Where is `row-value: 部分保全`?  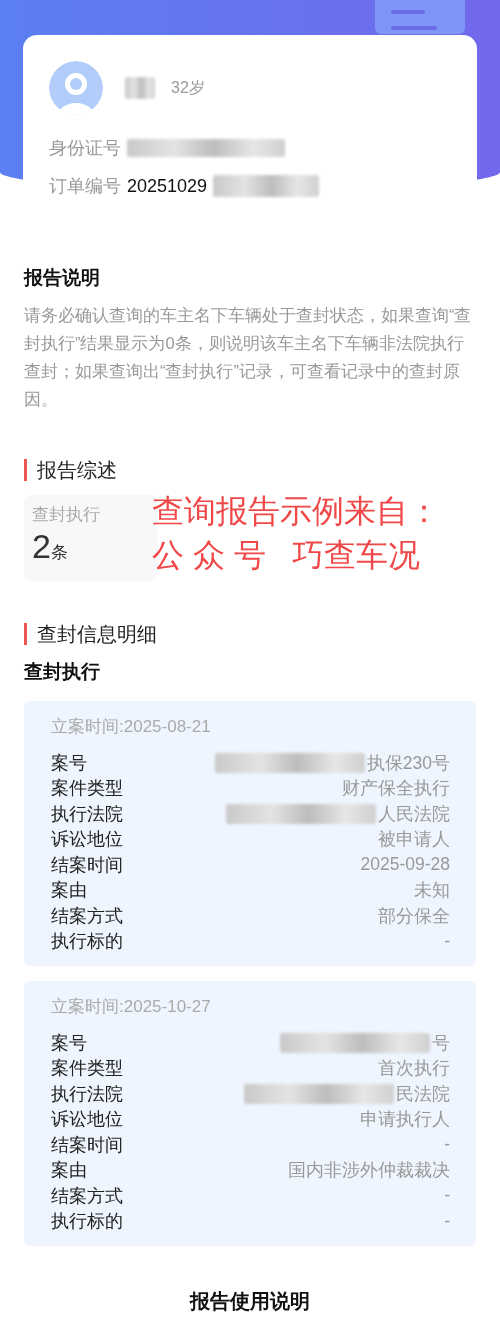 row-value: 部分保全 is located at coordinates (414, 916).